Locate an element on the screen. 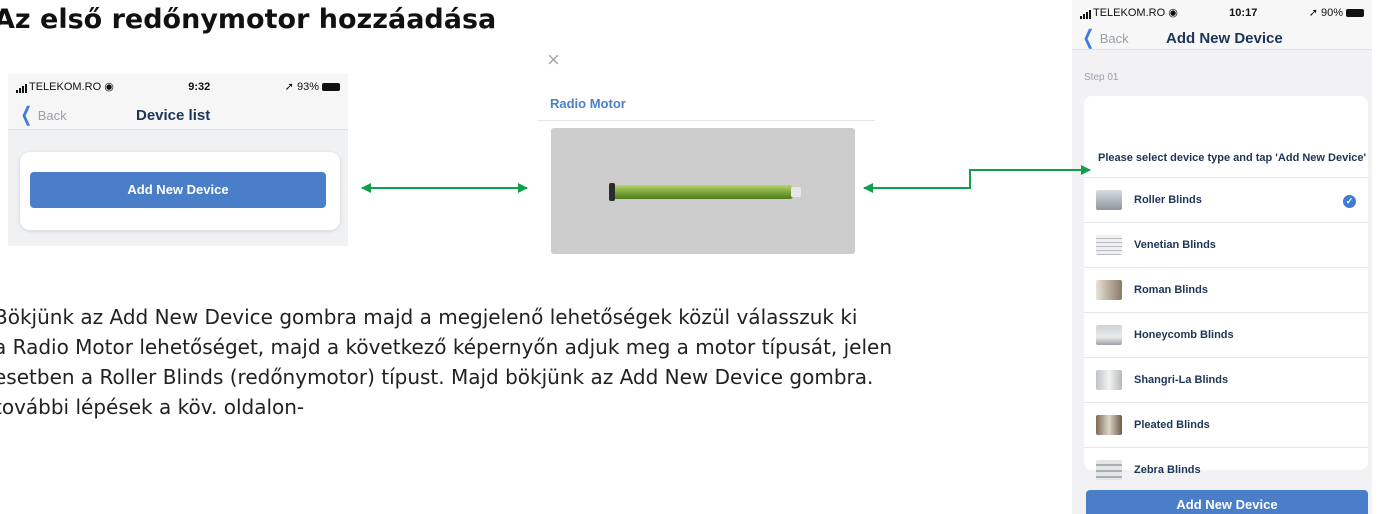 The image size is (1384, 514). paragraph-line: további lépések a köv. oldalon- is located at coordinates (152, 407).